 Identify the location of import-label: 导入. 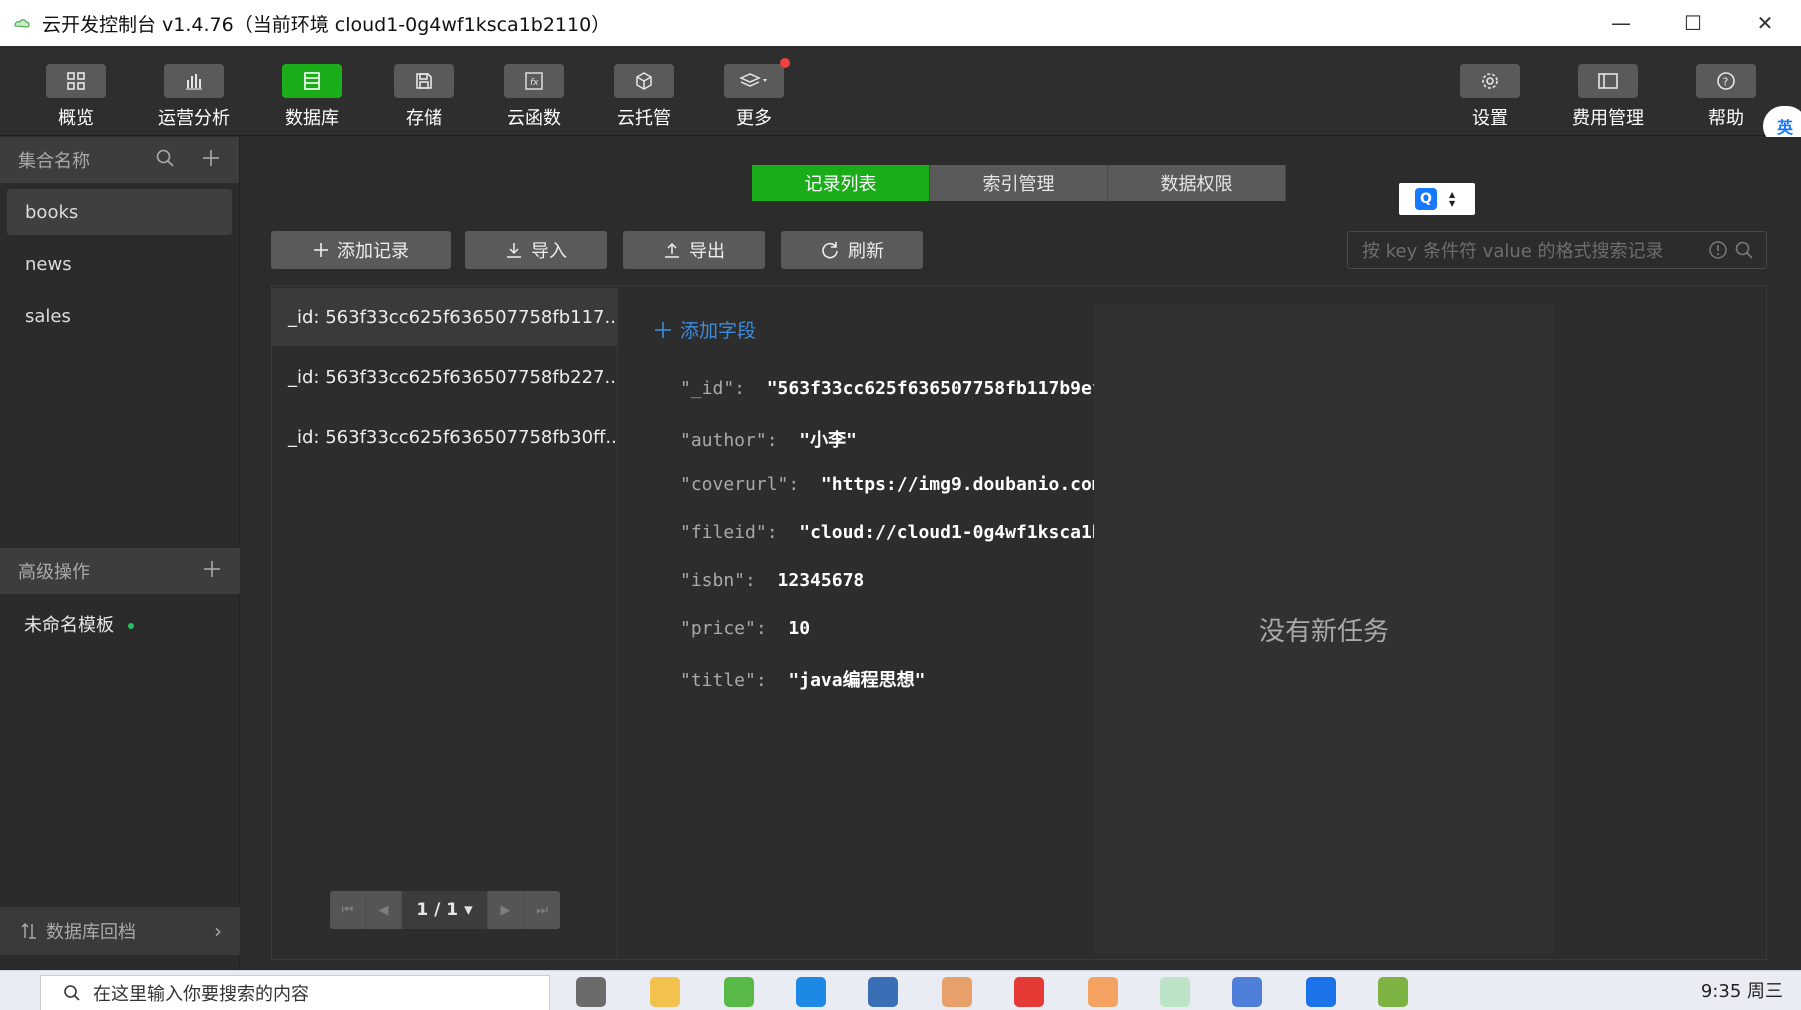
(549, 251).